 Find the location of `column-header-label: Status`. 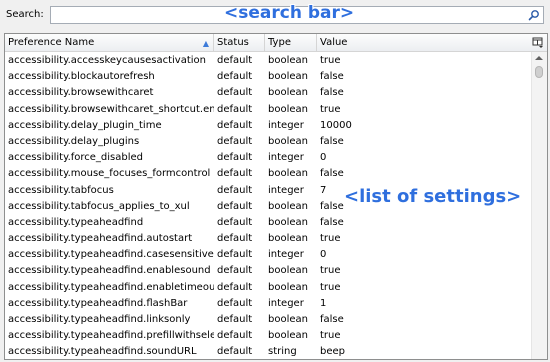

column-header-label: Status is located at coordinates (233, 42).